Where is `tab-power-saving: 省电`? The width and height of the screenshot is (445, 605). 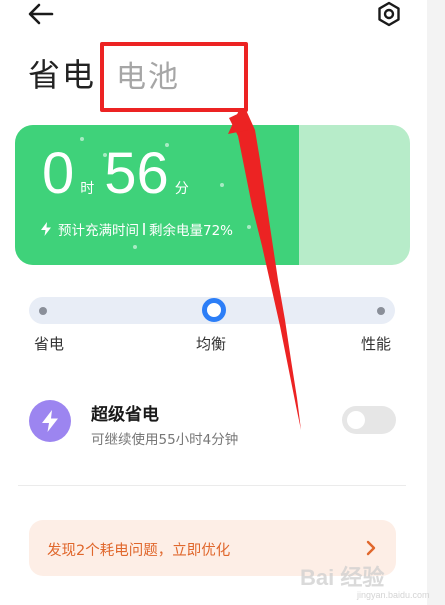 tab-power-saving: 省电 is located at coordinates (62, 73).